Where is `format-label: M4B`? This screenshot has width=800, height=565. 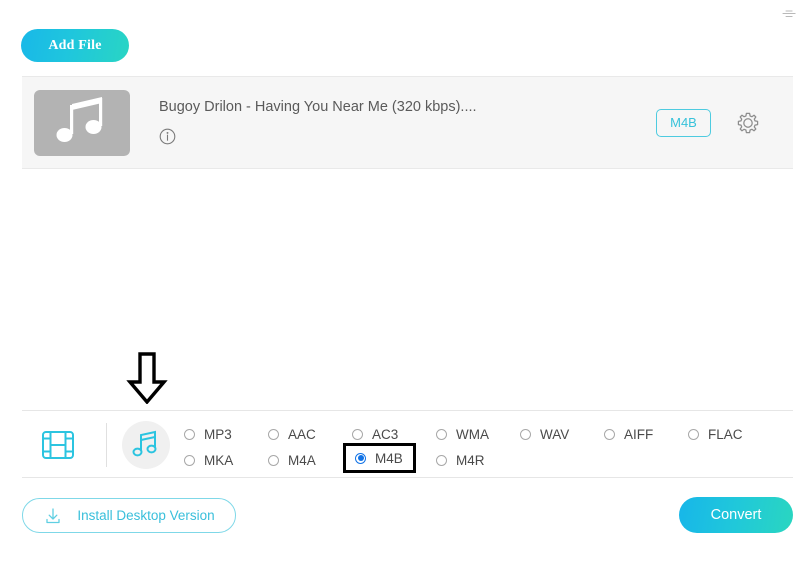
format-label: M4B is located at coordinates (389, 458).